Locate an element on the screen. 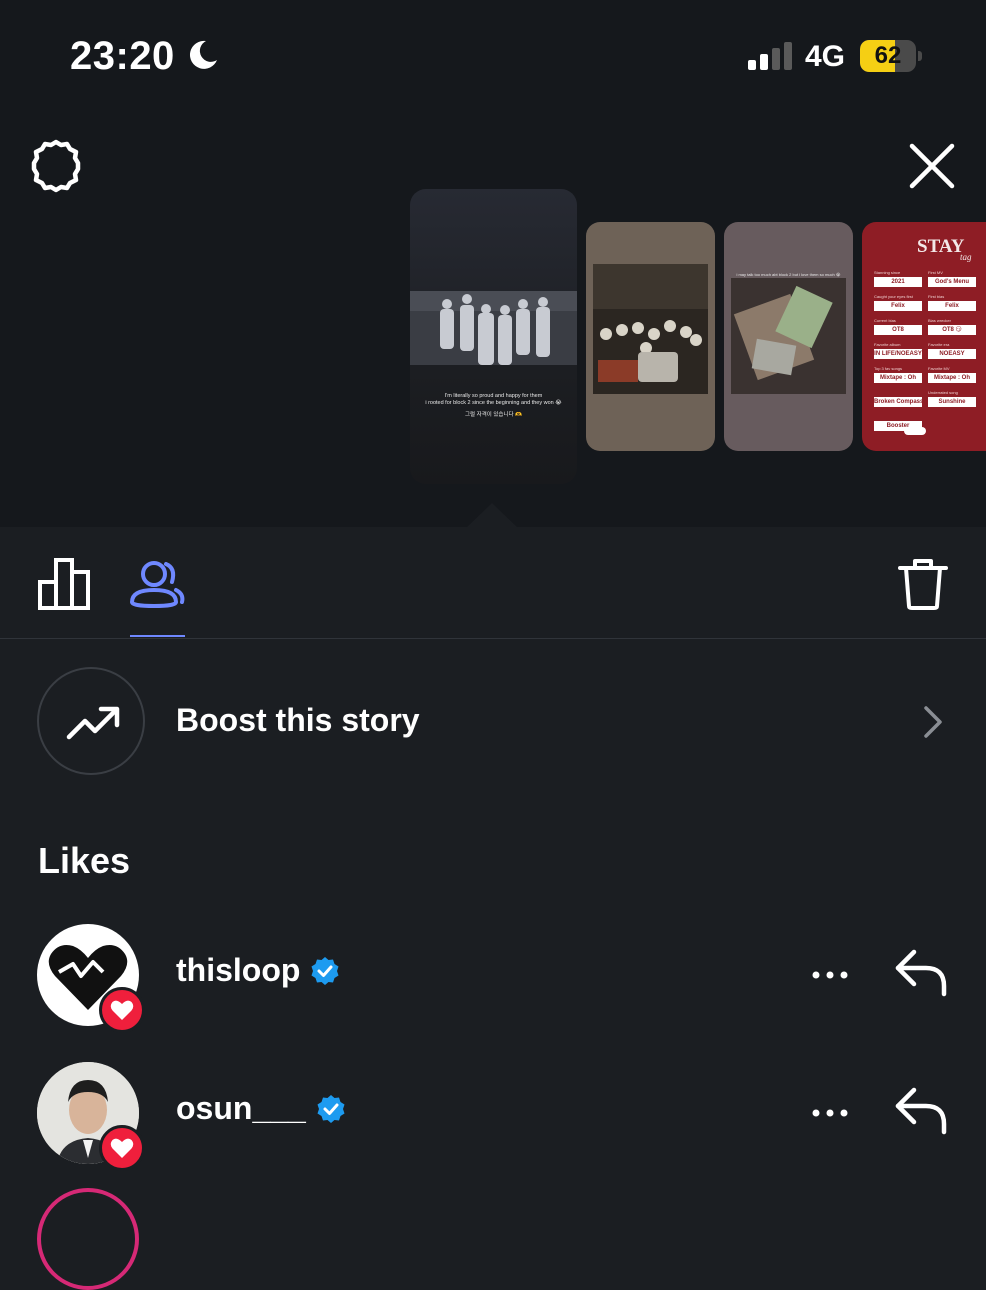  like-row: osun___ is located at coordinates (493, 1118).